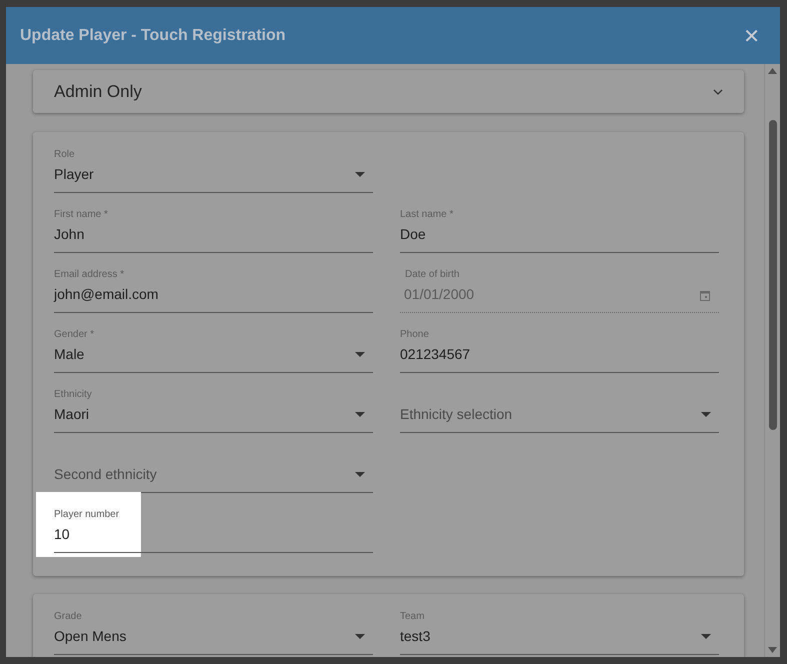  I want to click on select-field: Ethnicity selection, so click(559, 406).